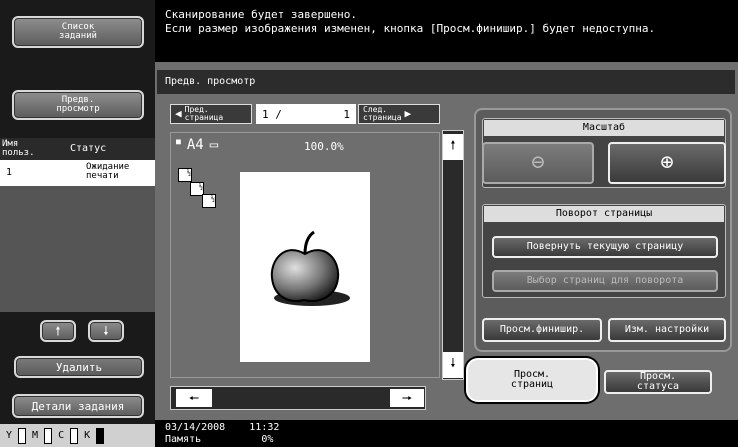 This screenshot has width=738, height=447. Describe the element at coordinates (74, 435) in the screenshot. I see `toner-c-level` at that location.